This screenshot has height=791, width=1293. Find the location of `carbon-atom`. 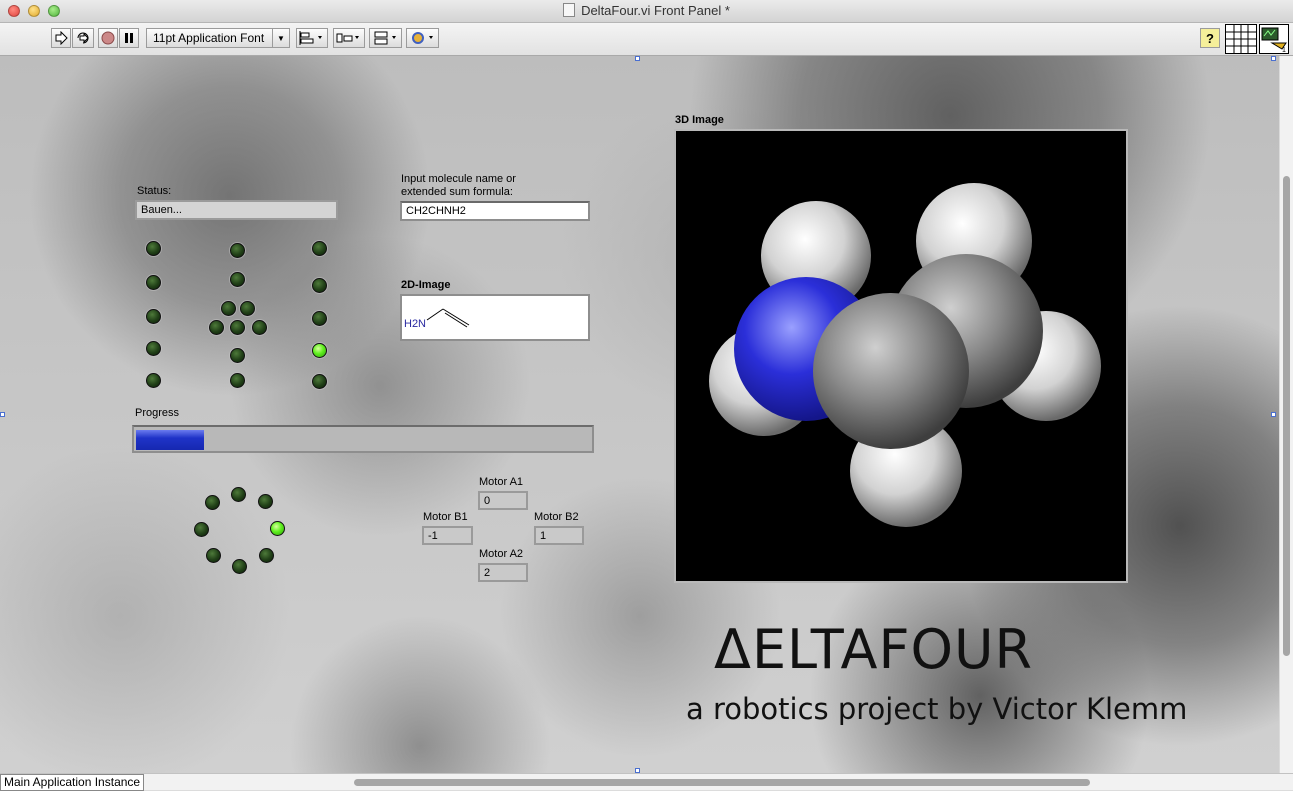

carbon-atom is located at coordinates (891, 371).